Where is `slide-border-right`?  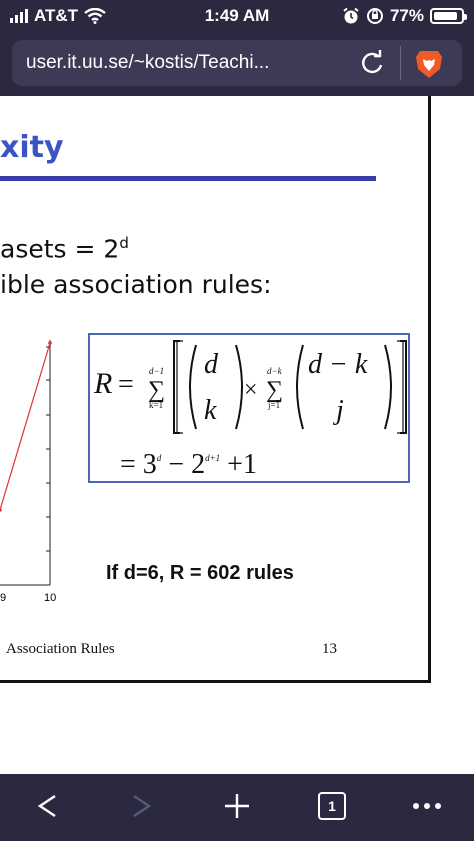
slide-border-right is located at coordinates (429, 389).